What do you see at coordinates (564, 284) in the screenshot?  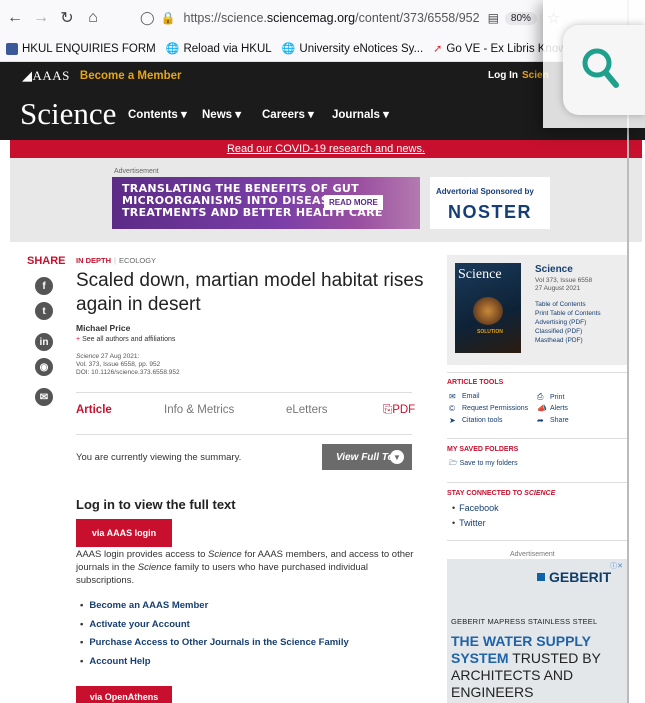 I see `issue-meta: Vol 373, Issue 6558 27 August 2021` at bounding box center [564, 284].